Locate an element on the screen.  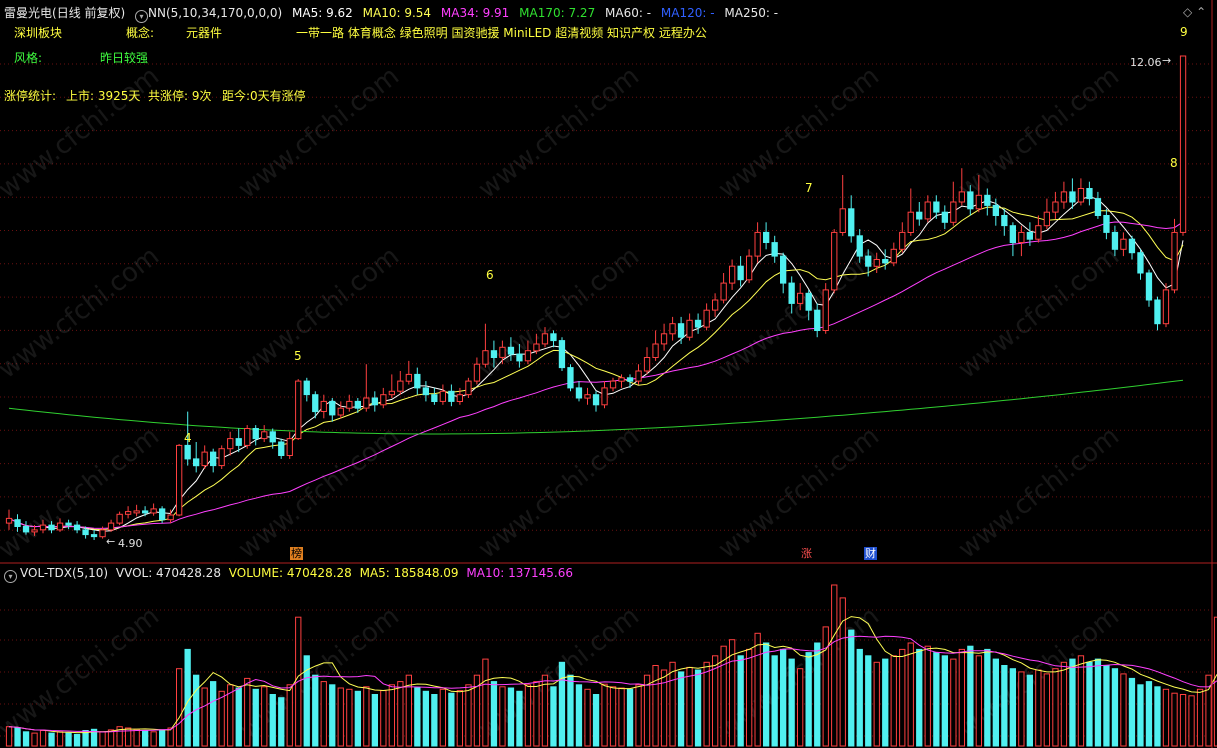
ma5-value: MA5: 9.62 is located at coordinates (322, 13).